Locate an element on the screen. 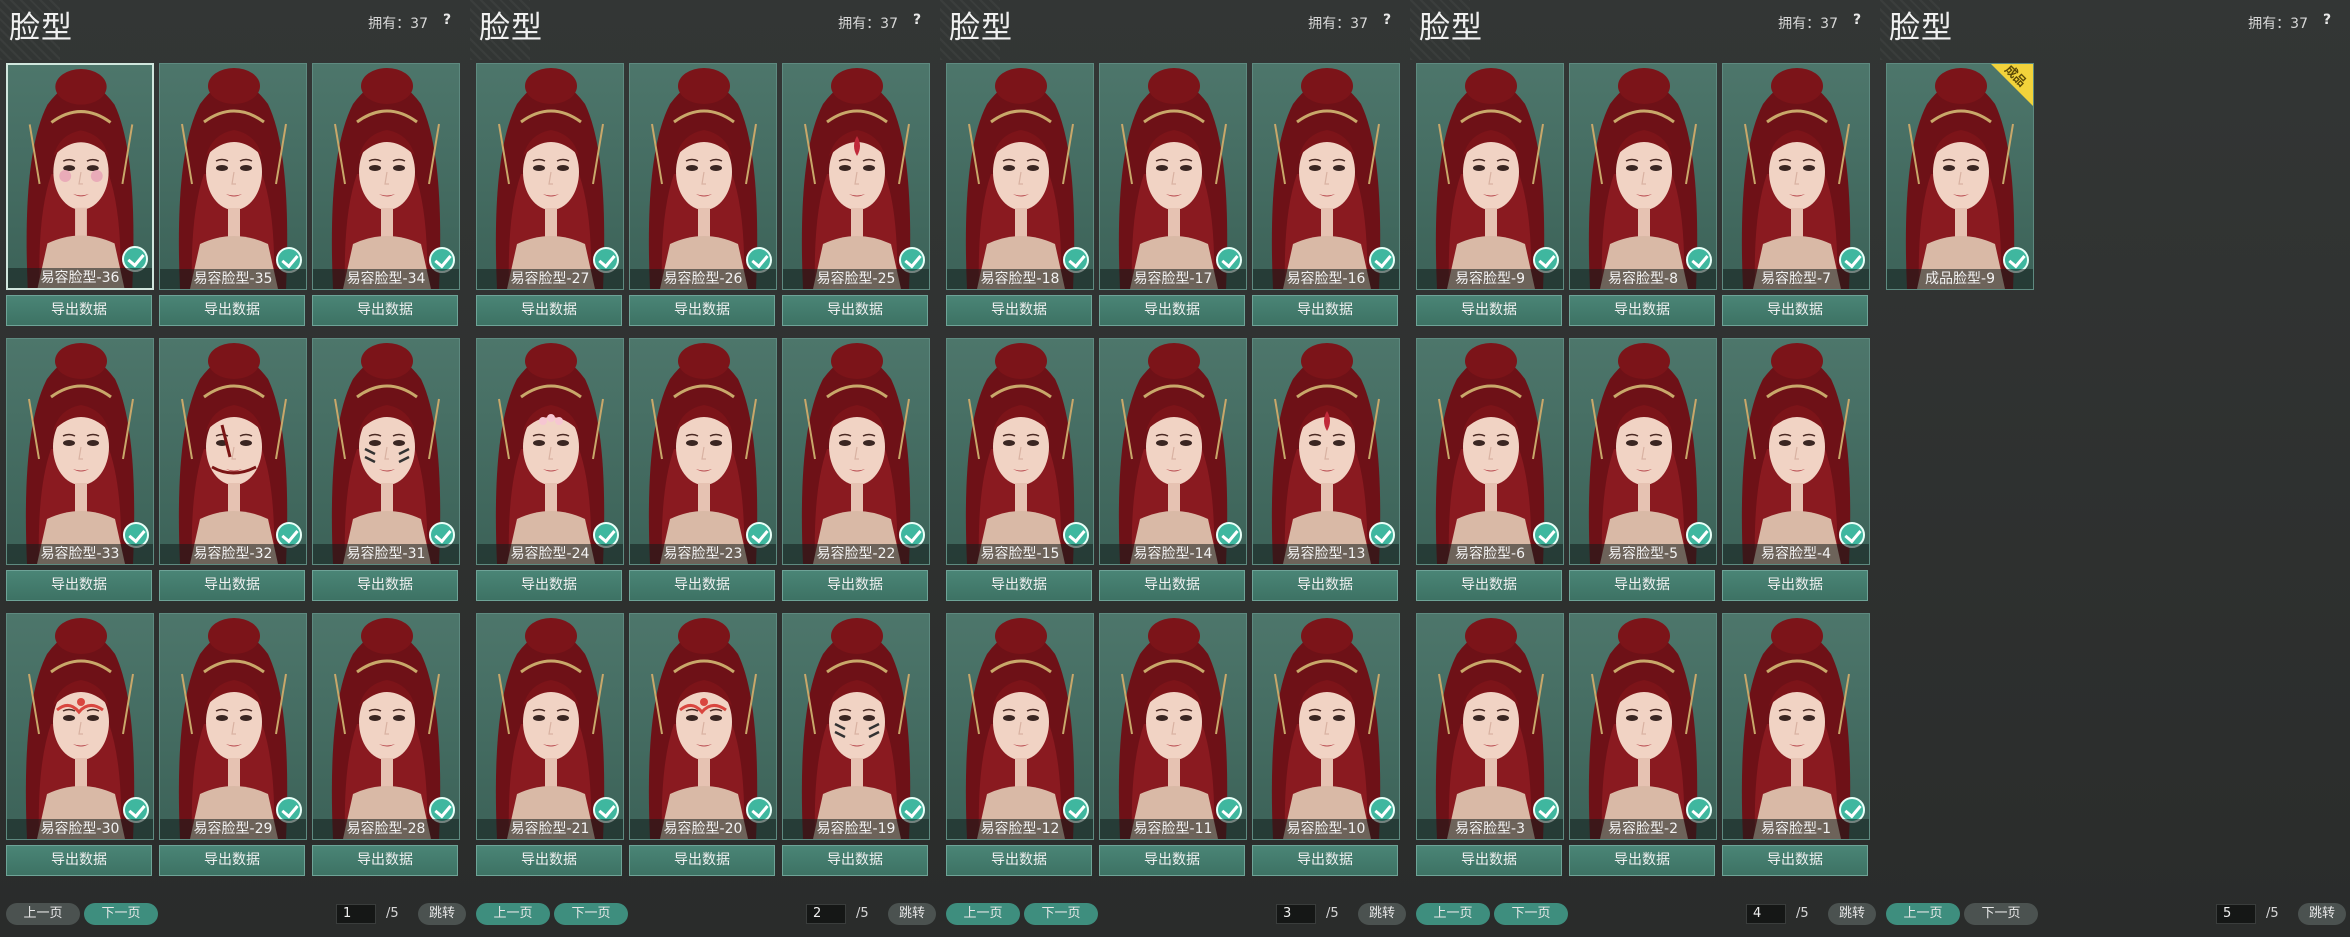 The image size is (2350, 937). face-card: 易容脸型-31 is located at coordinates (386, 451).